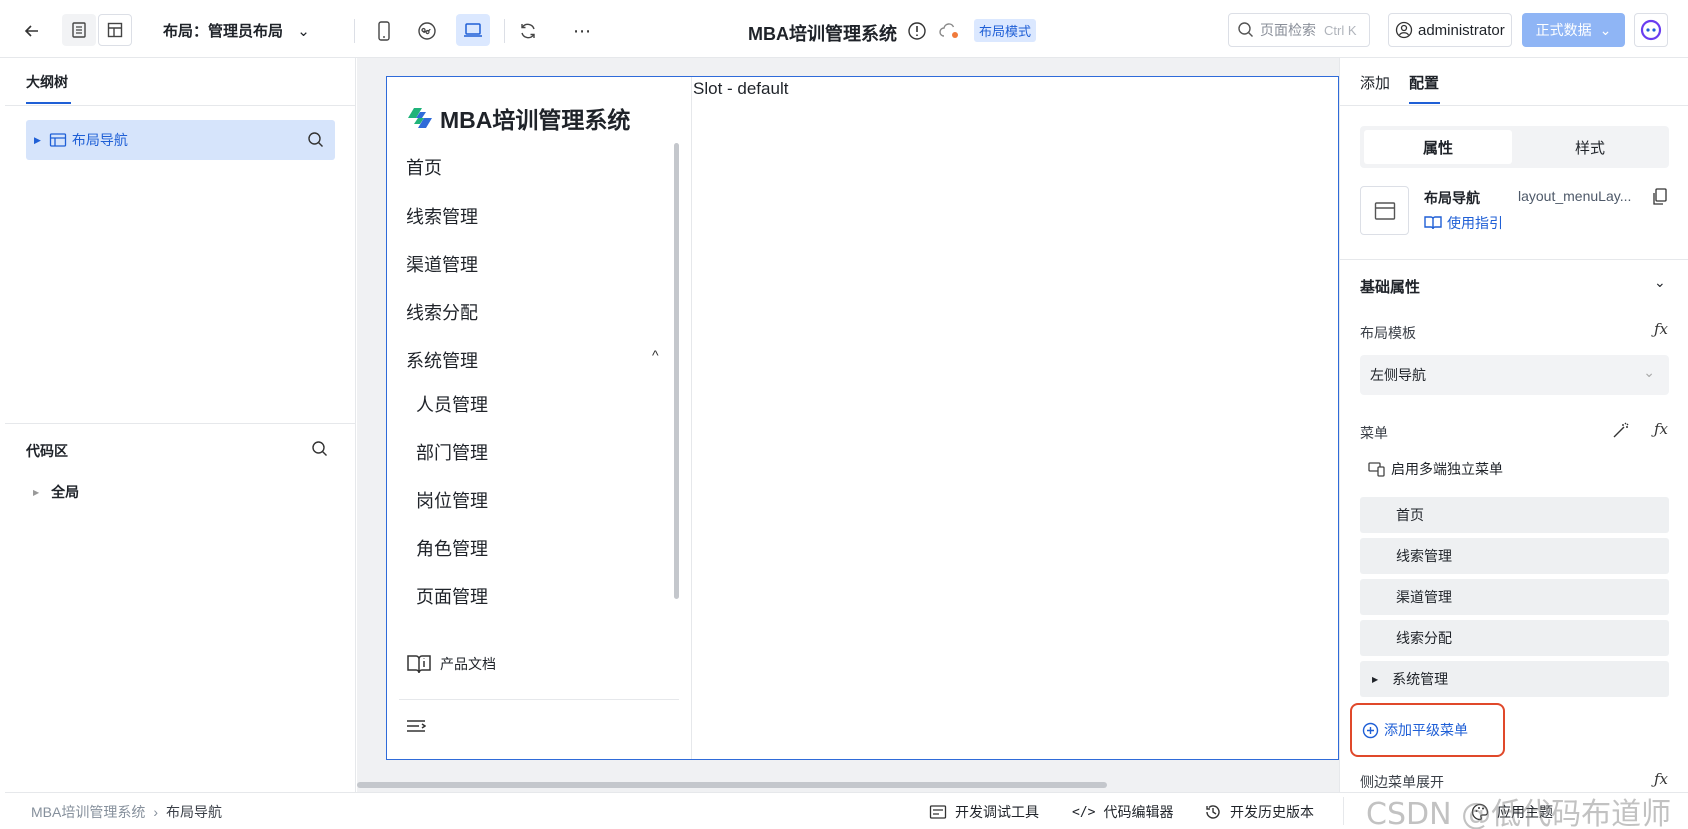 The image size is (1688, 829). Describe the element at coordinates (822, 34) in the screenshot. I see `app-title: MBA培训管理系统` at that location.